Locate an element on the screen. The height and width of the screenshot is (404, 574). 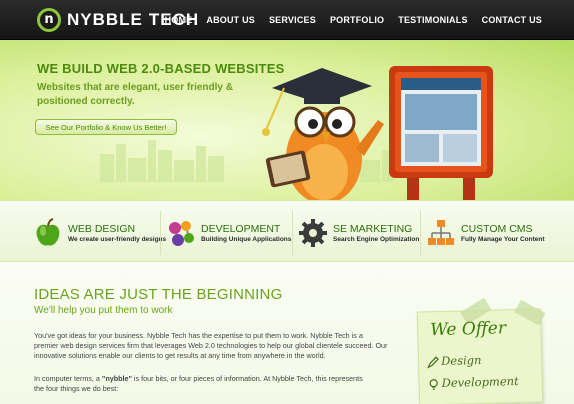
service-desc: Building Unique Applications is located at coordinates (246, 239).